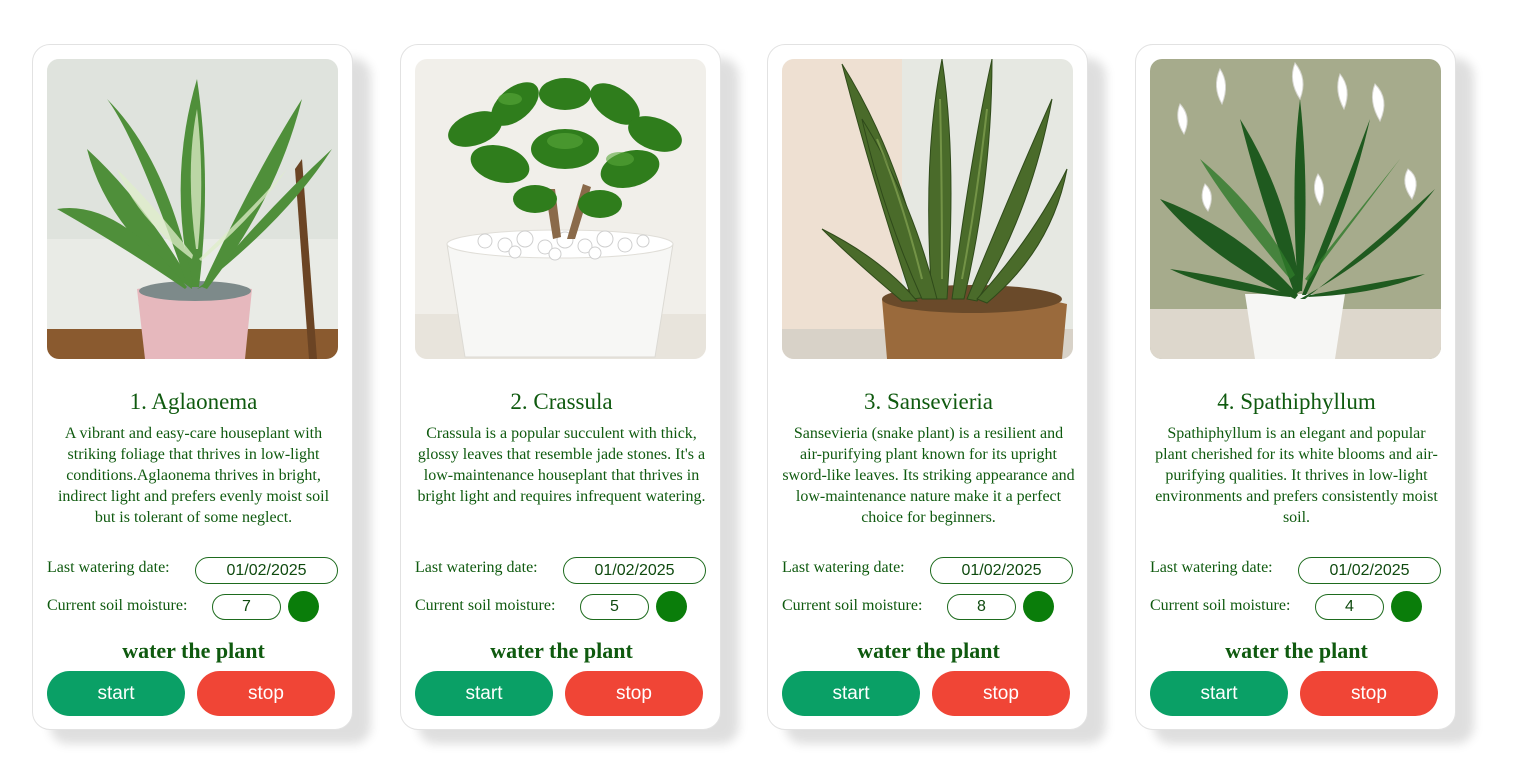 The width and height of the screenshot is (1517, 779). I want to click on plant-title: 3. Sansevieria, so click(928, 401).